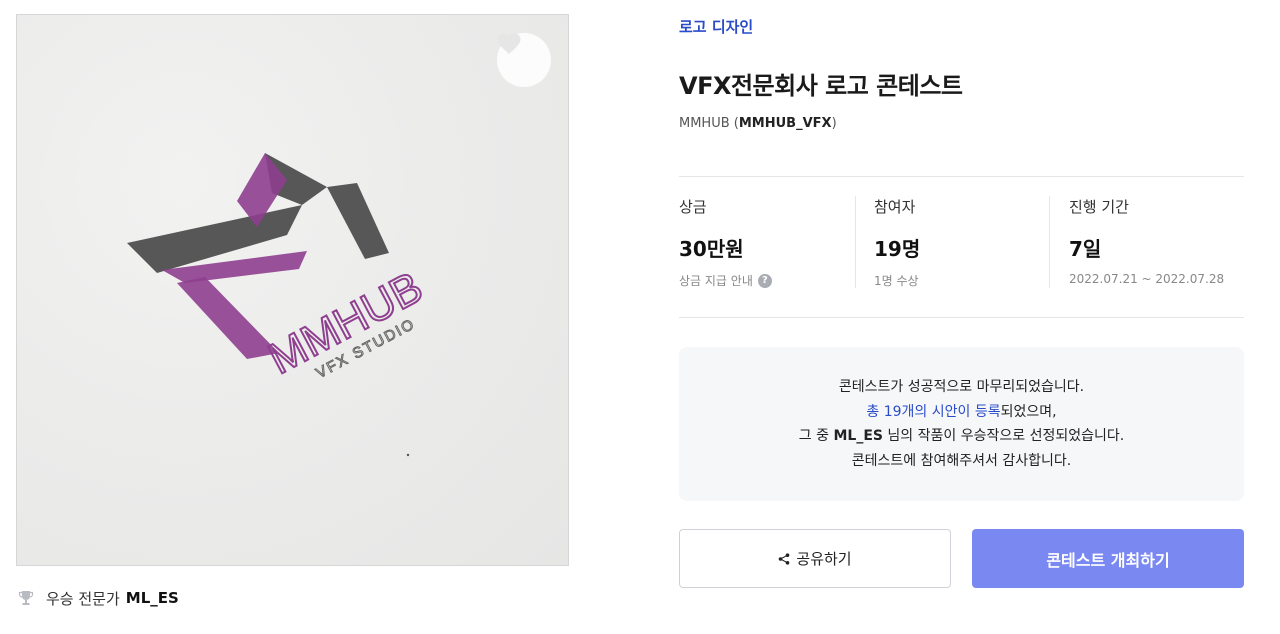  What do you see at coordinates (933, 412) in the screenshot?
I see `submissions-count-link: 총 19개의 시안이 등록` at bounding box center [933, 412].